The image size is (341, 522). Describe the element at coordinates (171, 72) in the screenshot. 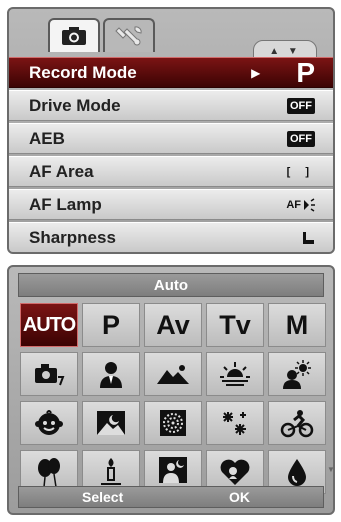

I see `menu-item-record-mode: Record Mode ▶ P` at that location.